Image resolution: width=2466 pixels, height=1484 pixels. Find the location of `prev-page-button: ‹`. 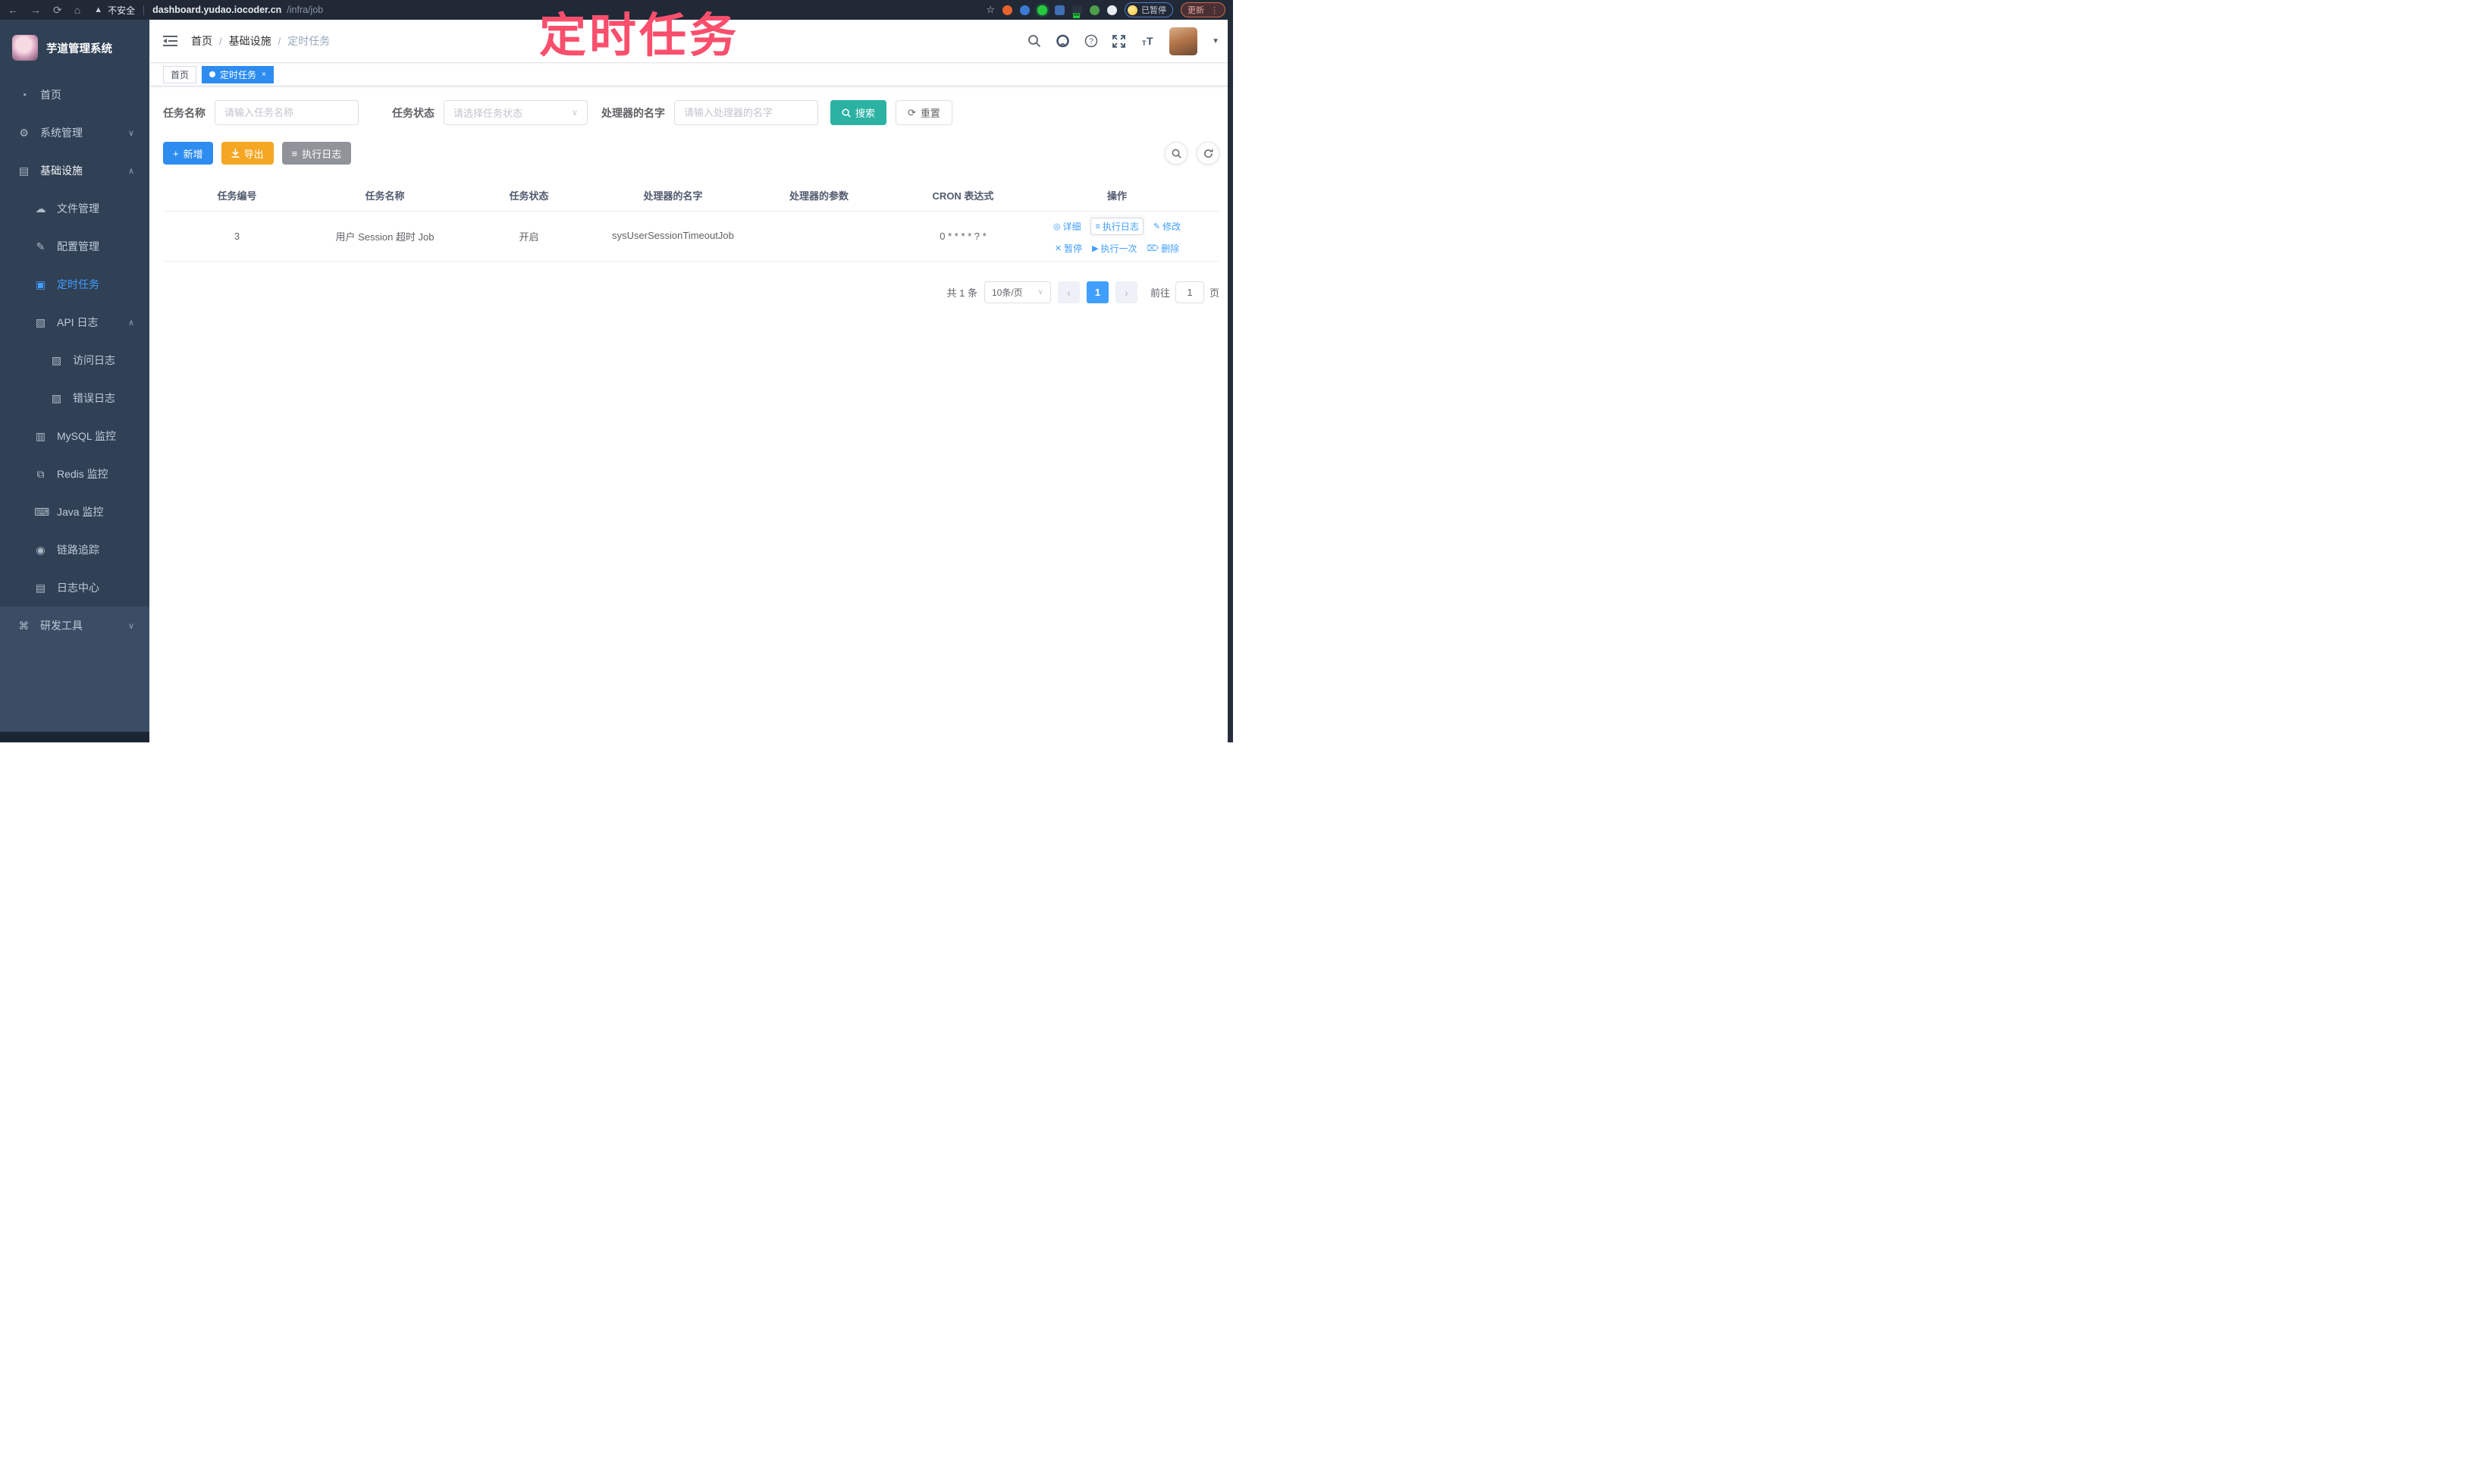

prev-page-button: ‹ is located at coordinates (1068, 292).